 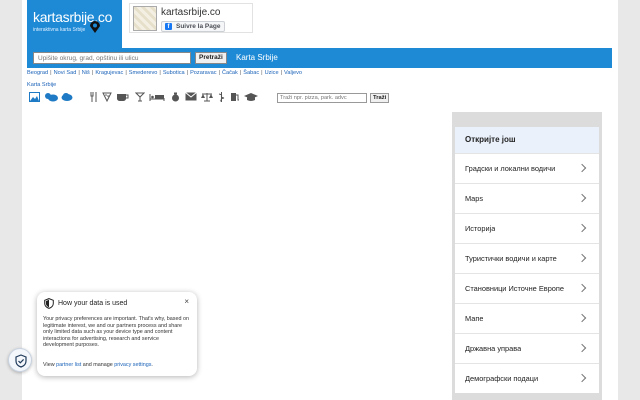 I want to click on privacy-settings-badge, so click(x=20, y=360).